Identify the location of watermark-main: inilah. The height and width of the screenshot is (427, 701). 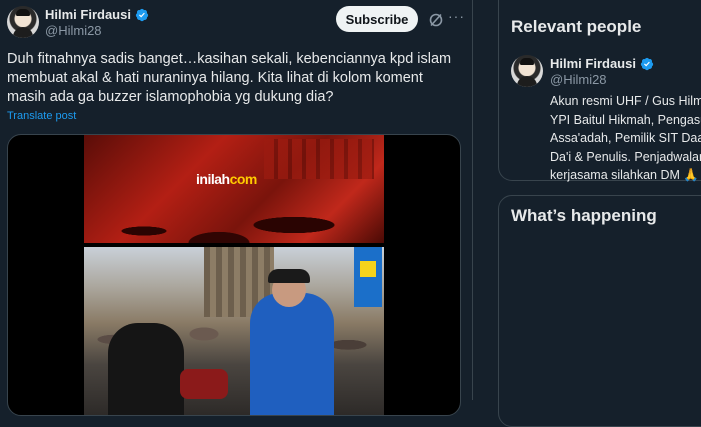
(213, 179).